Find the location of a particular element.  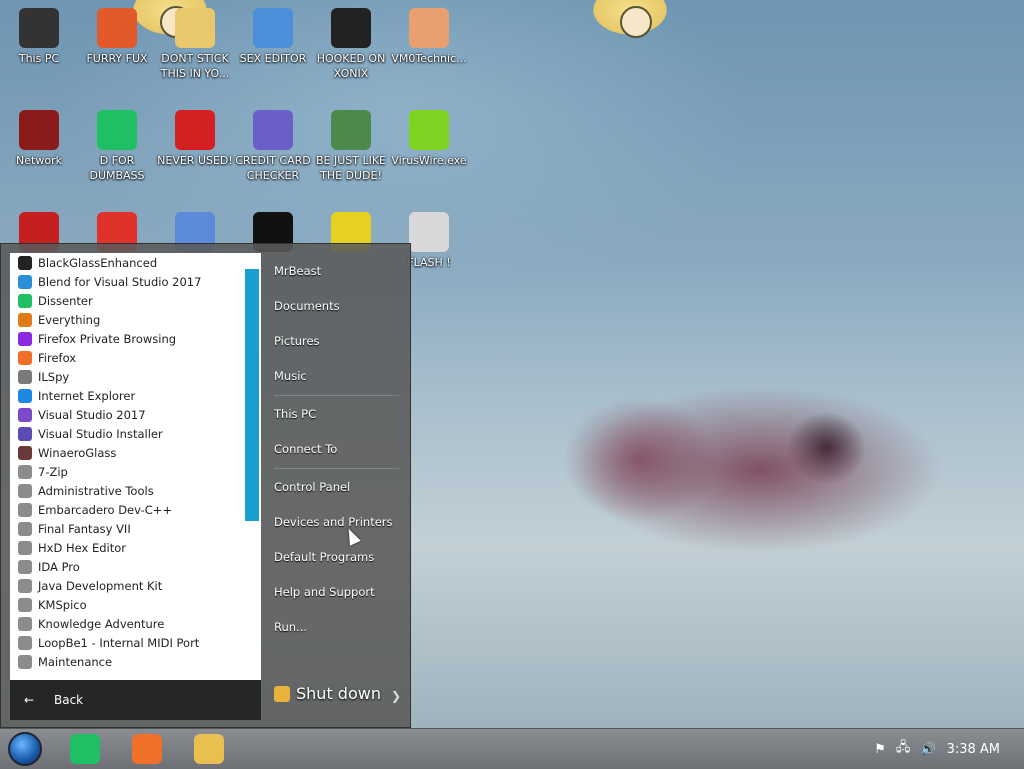

devcpp-icon is located at coordinates (195, 130).